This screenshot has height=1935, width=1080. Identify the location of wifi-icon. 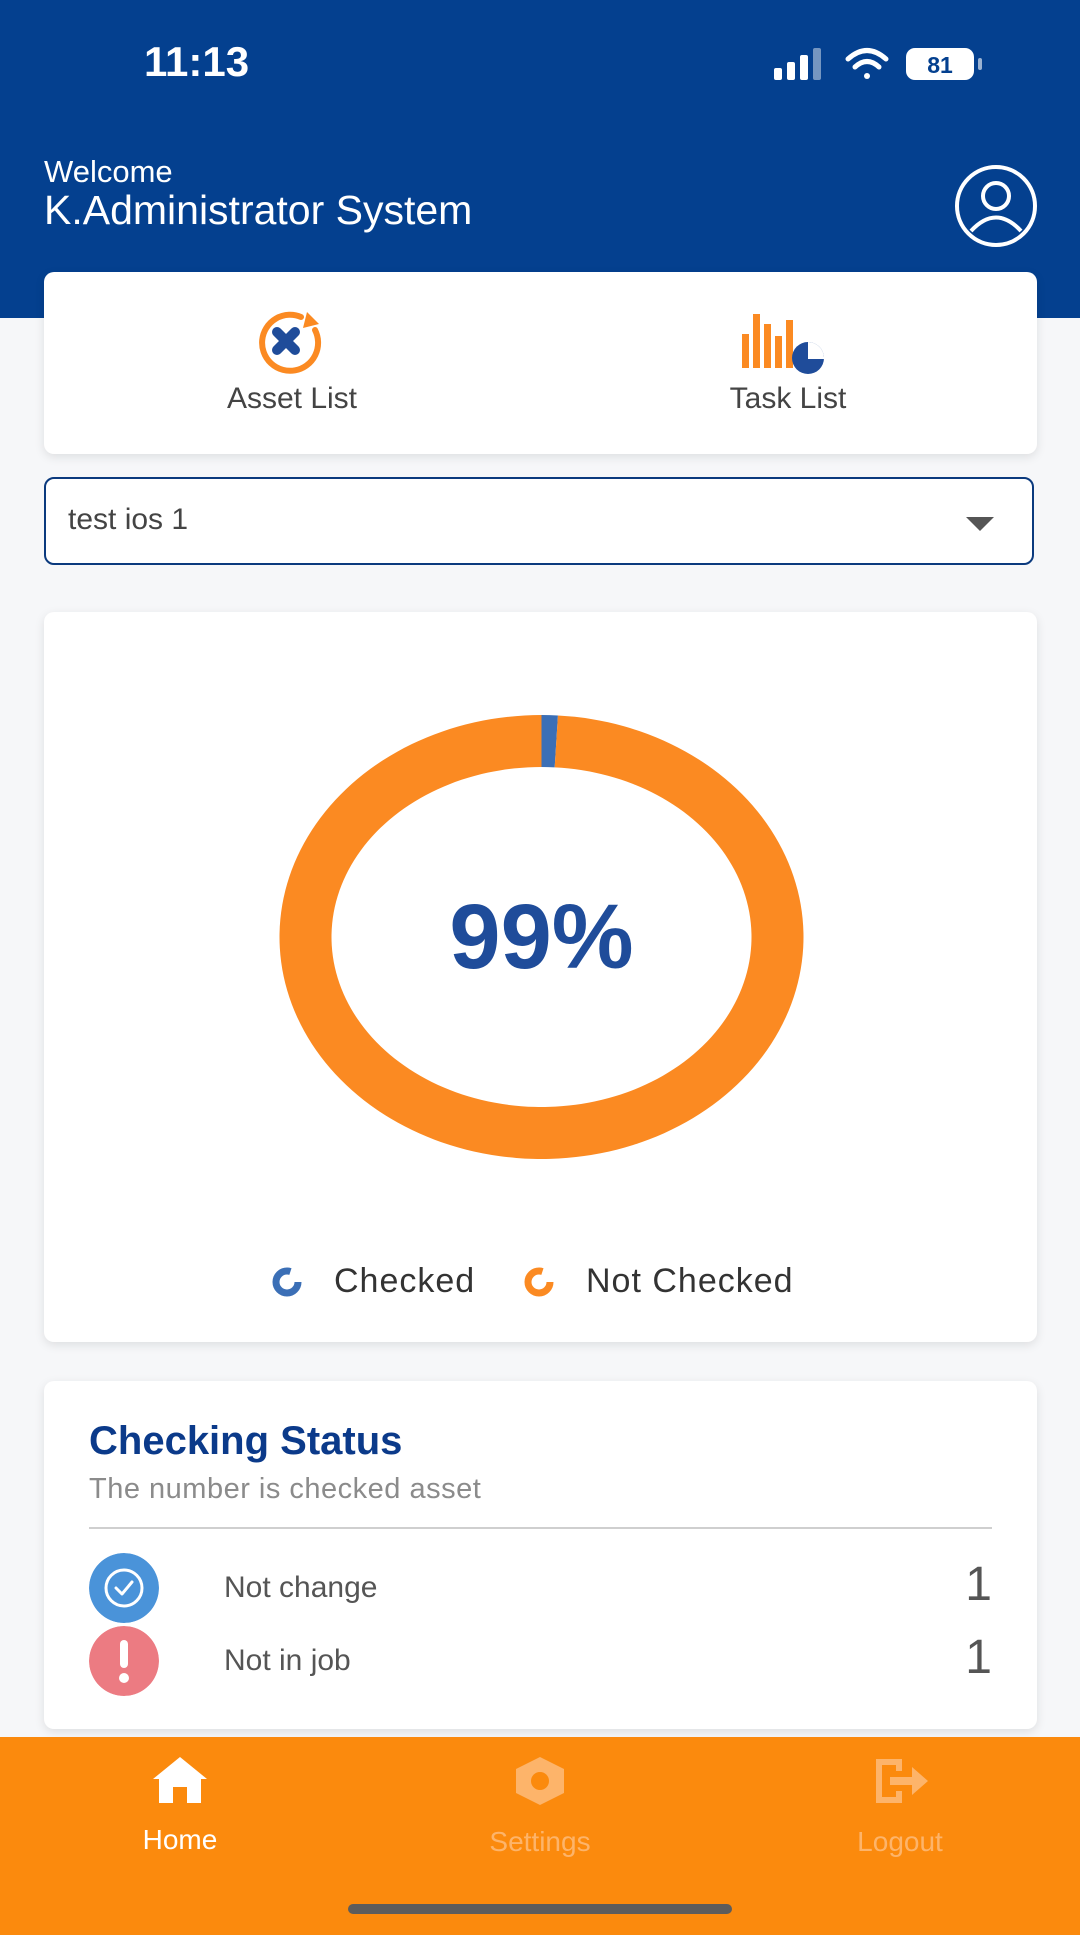
(867, 63).